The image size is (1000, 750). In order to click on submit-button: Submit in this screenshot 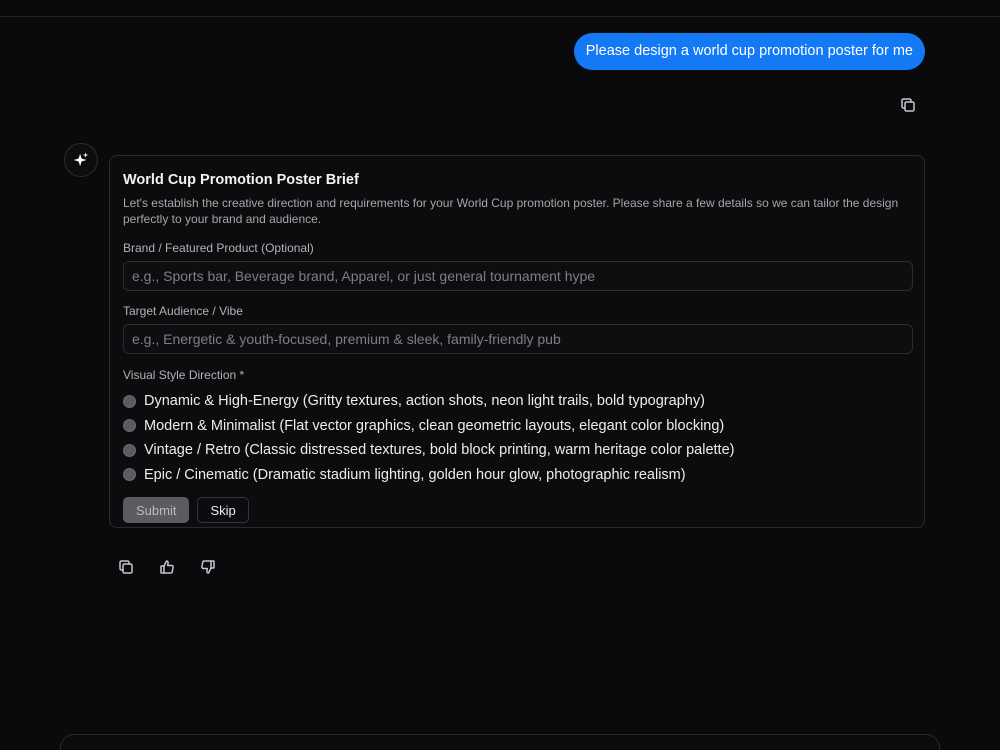, I will do `click(156, 510)`.